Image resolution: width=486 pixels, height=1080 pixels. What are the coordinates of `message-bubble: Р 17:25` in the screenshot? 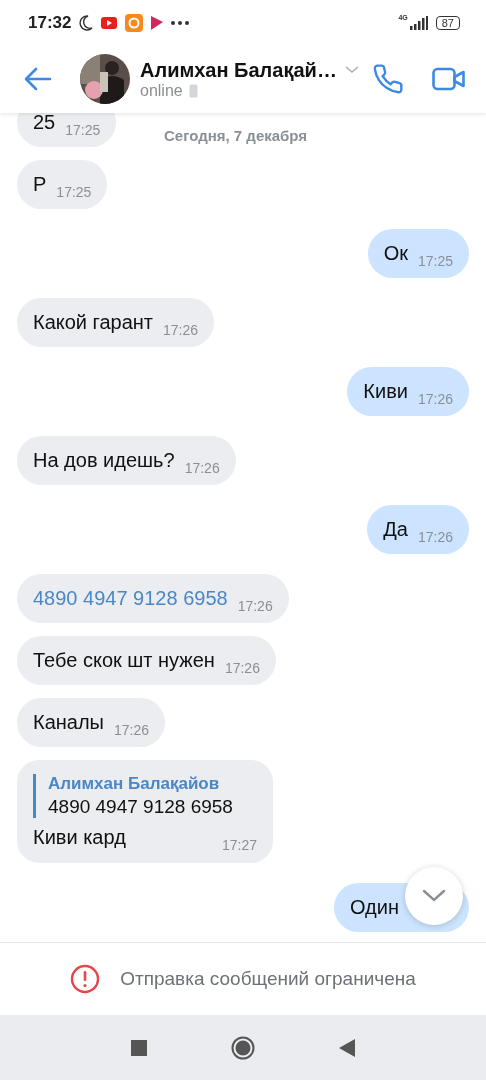 It's located at (62, 184).